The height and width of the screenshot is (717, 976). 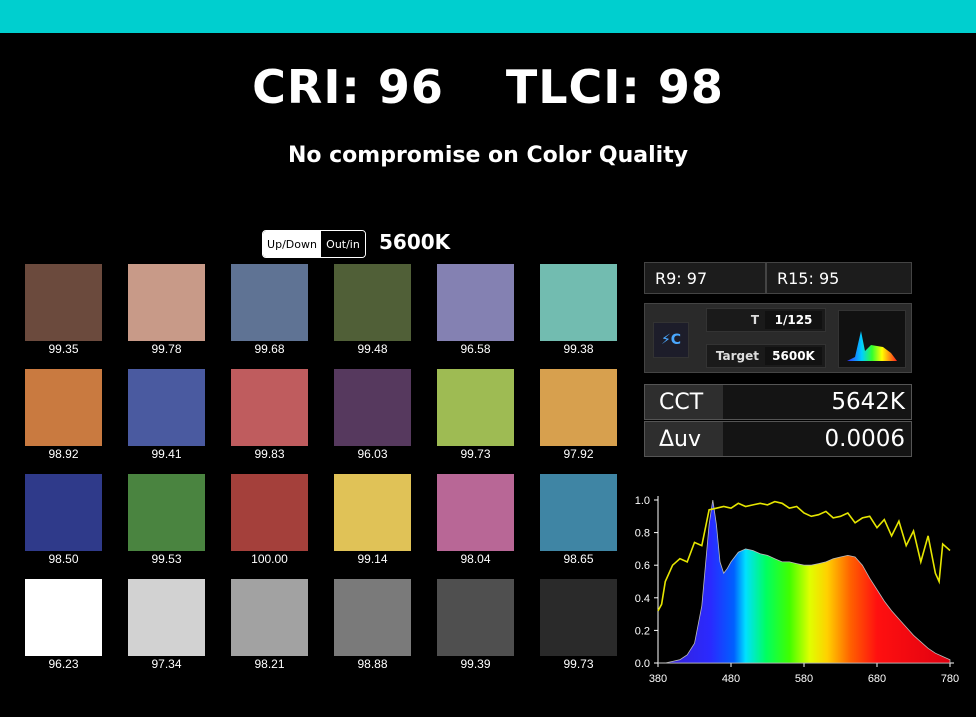 I want to click on swatch-value: 99.39, so click(x=475, y=664).